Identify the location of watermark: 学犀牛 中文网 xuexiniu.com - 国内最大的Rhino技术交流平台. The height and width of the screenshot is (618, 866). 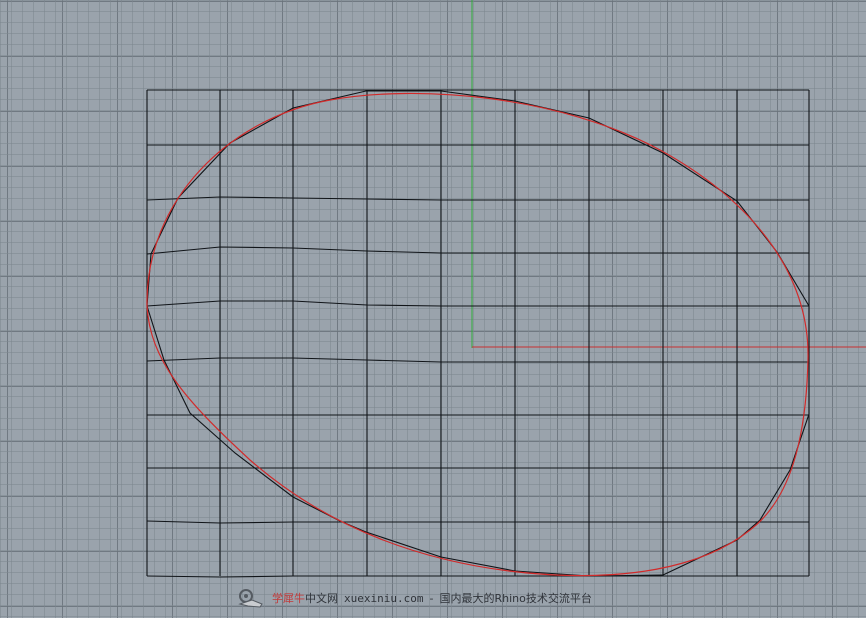
(414, 598).